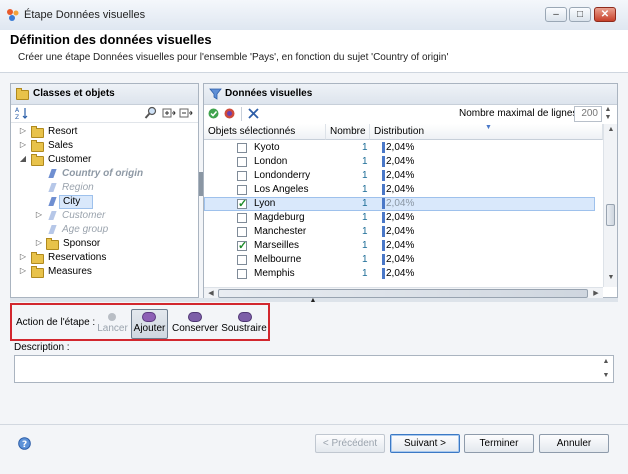 The width and height of the screenshot is (628, 474). What do you see at coordinates (229, 113) in the screenshot?
I see `refresh-remove-icon` at bounding box center [229, 113].